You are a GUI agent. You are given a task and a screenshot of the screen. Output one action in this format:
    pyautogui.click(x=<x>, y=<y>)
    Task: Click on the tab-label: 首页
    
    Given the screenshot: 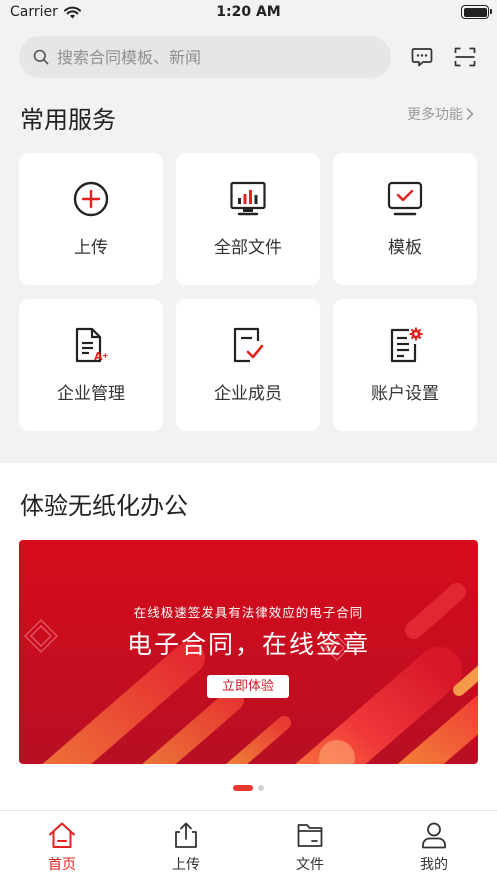 What is the action you would take?
    pyautogui.click(x=62, y=865)
    